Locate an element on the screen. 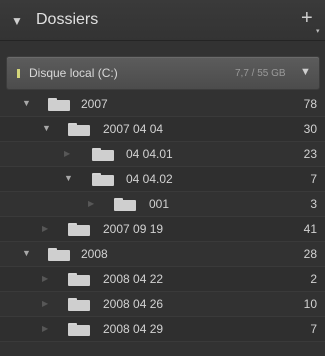  folder-name: 2008 04 26 is located at coordinates (133, 304).